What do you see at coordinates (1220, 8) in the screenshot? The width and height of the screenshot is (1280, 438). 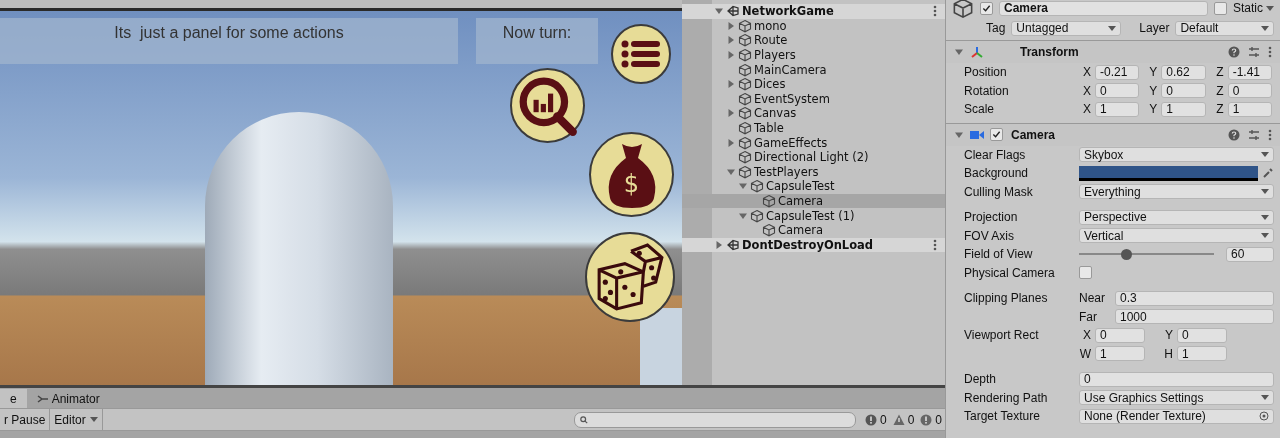 I see `static-checkbox` at bounding box center [1220, 8].